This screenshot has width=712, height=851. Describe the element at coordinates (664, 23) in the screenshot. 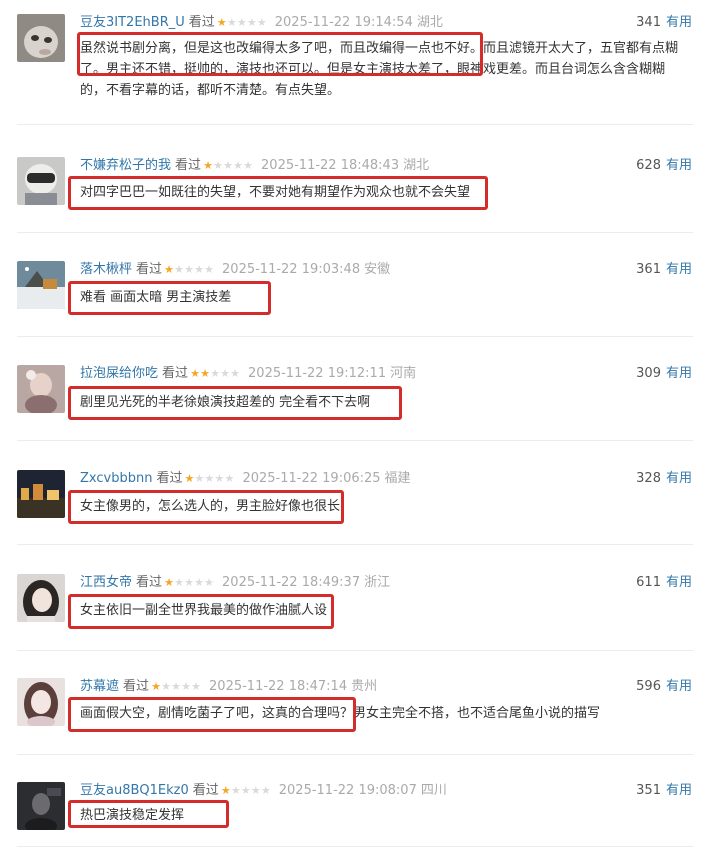

I see `useful-vote: 341 有用` at that location.